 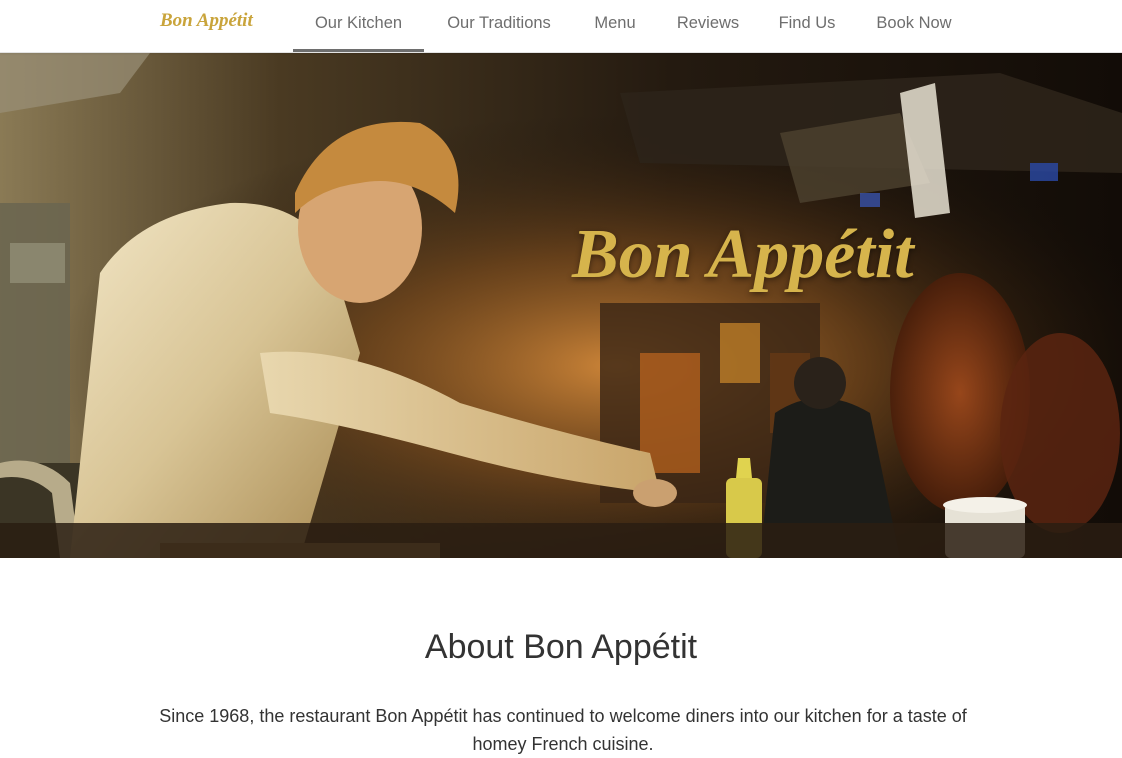 I want to click on nav-item-our-traditions: Our Traditions, so click(x=499, y=26).